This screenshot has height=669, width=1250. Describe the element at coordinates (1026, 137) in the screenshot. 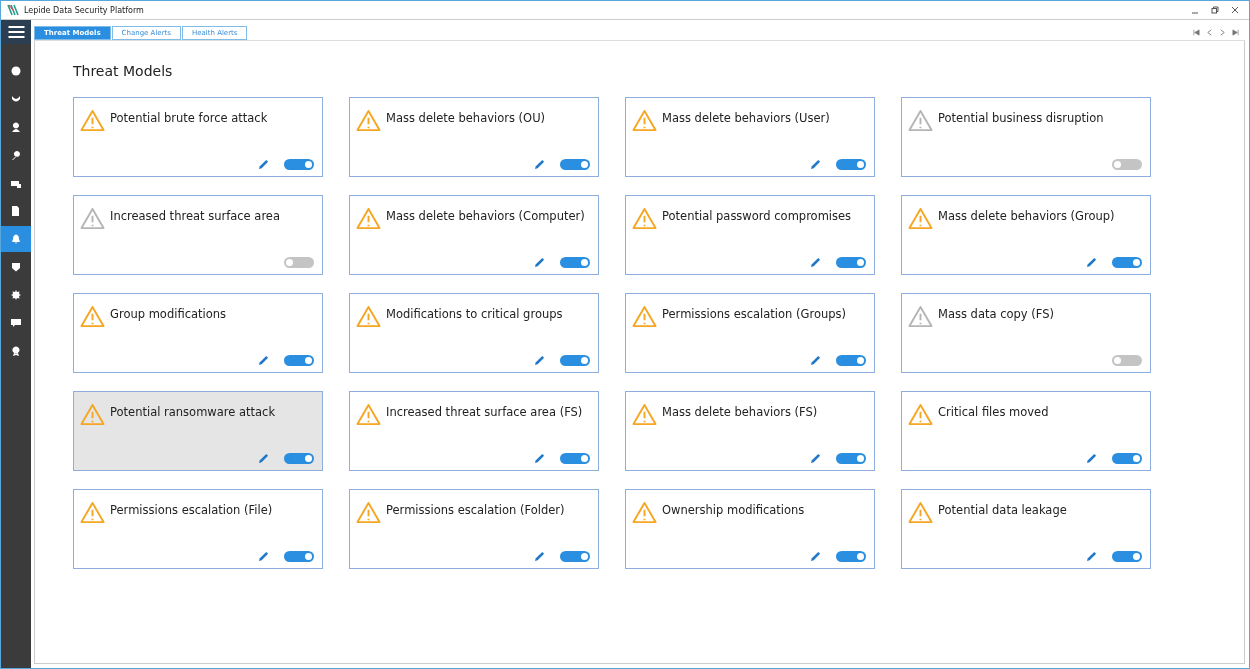

I see `threat-model-card: Potential business disruption` at that location.